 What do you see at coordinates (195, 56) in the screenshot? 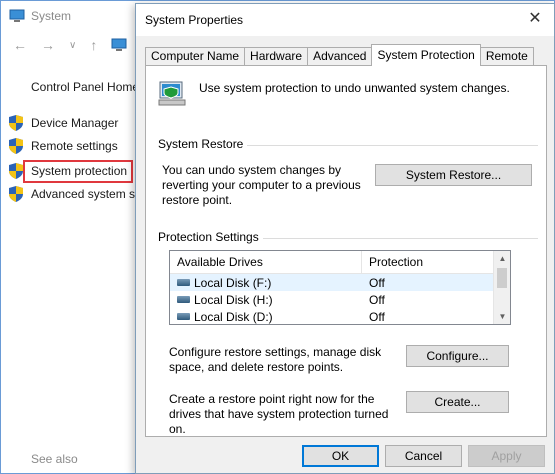
I see `tab-computer-name: Computer Name` at bounding box center [195, 56].